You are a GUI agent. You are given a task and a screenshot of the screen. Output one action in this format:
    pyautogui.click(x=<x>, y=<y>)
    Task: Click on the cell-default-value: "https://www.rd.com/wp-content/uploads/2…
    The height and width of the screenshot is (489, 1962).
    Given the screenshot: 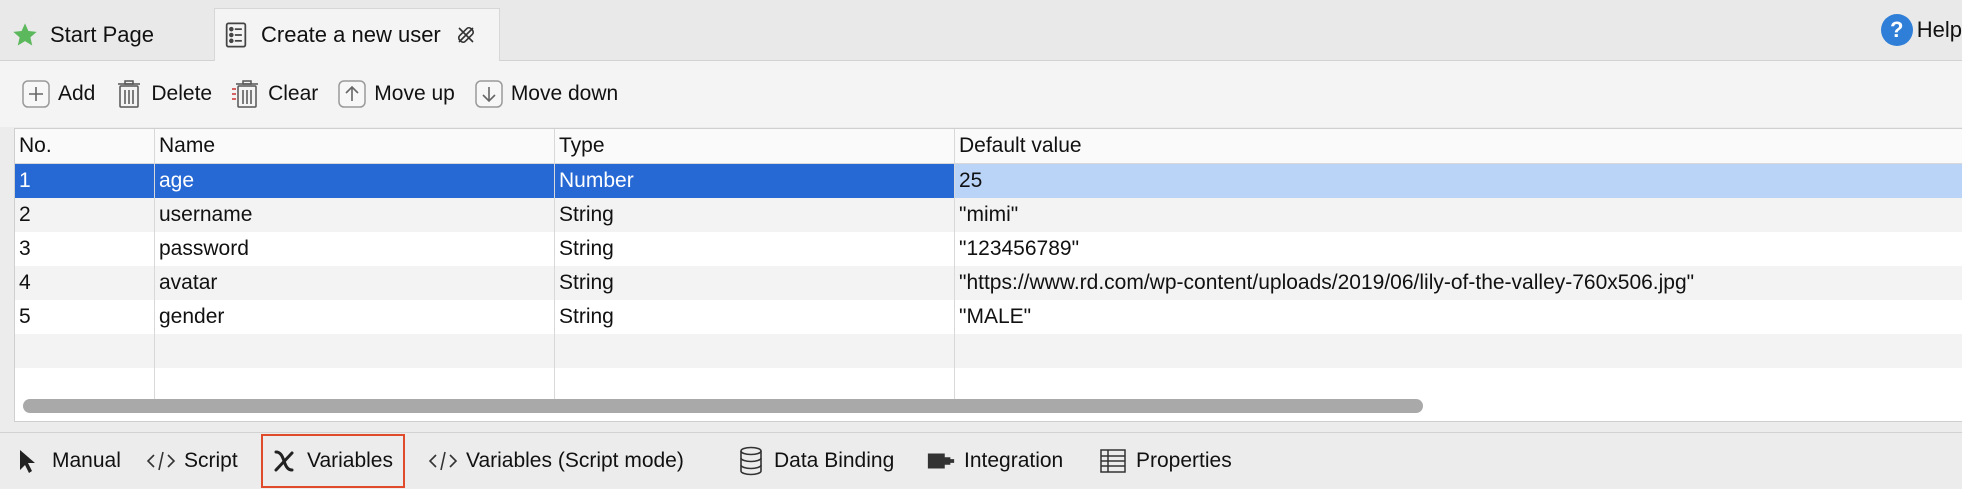 What is the action you would take?
    pyautogui.click(x=1458, y=283)
    